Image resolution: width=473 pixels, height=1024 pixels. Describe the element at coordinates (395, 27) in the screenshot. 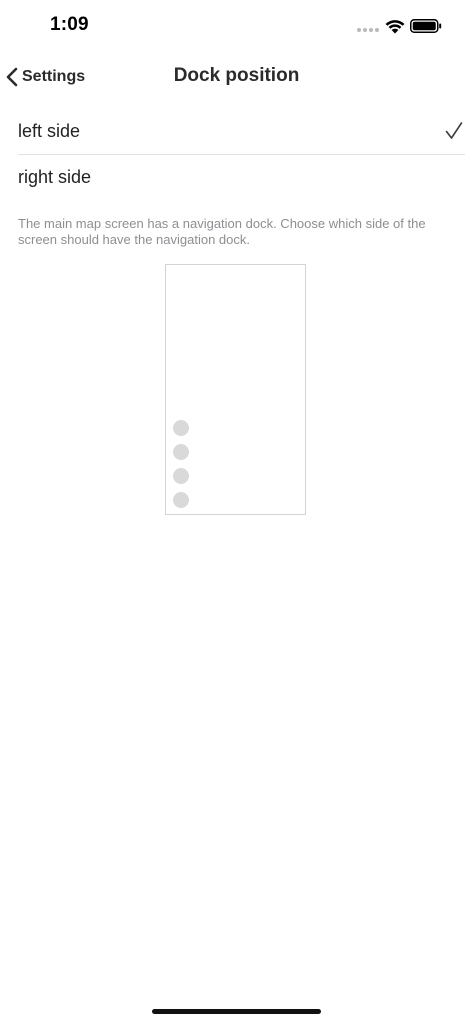

I see `wifi-icon` at that location.